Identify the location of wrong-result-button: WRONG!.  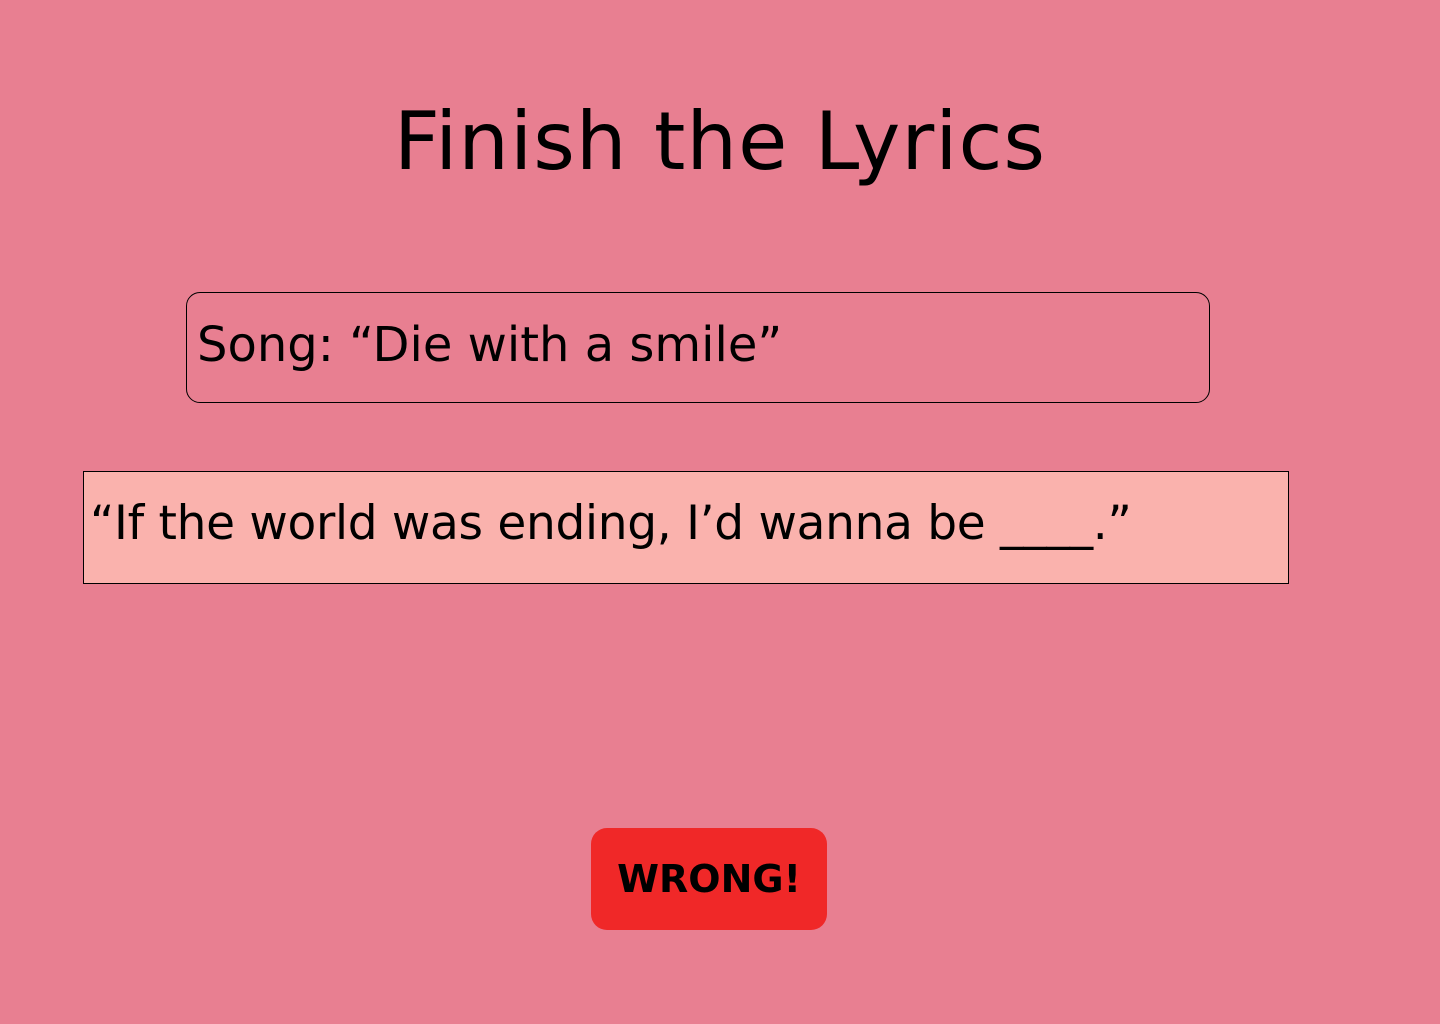
(709, 879).